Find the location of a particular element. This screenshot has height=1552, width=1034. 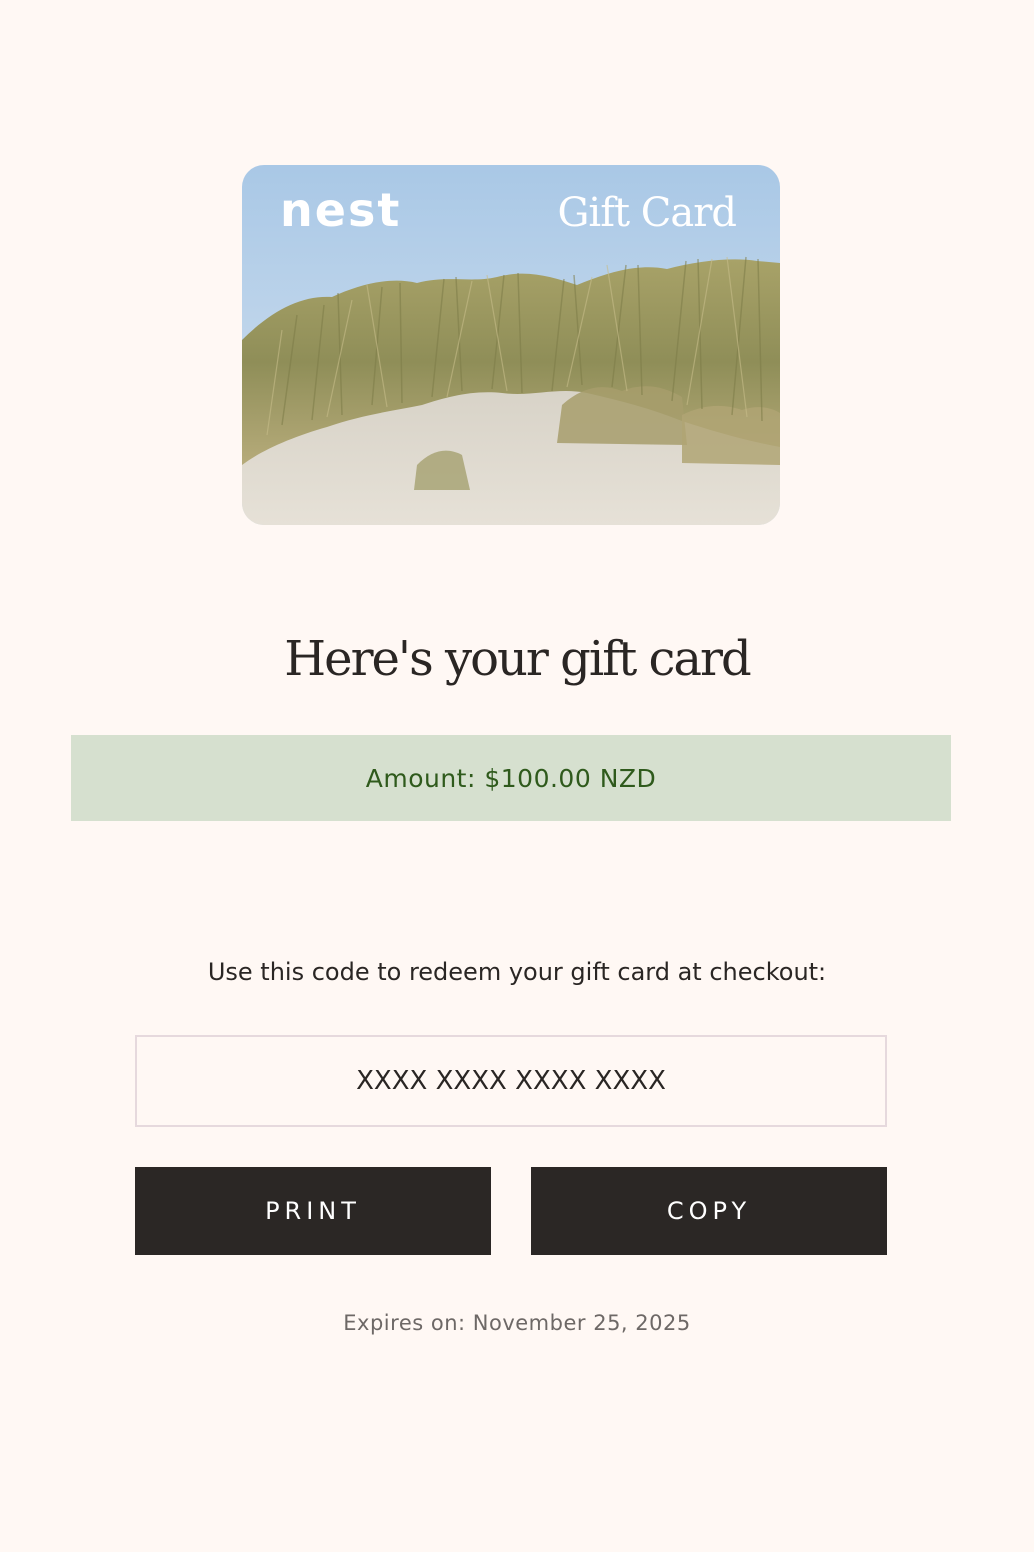

amount-value: $100.00 NZD is located at coordinates (570, 778).